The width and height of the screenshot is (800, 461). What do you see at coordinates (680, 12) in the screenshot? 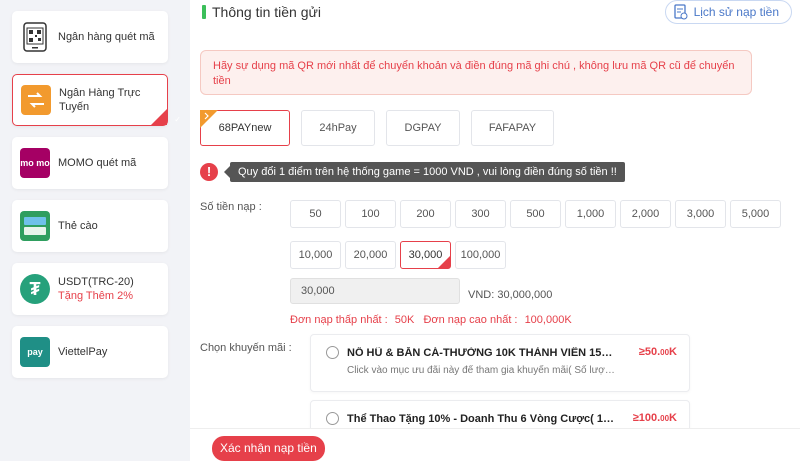
I see `history-icon` at bounding box center [680, 12].